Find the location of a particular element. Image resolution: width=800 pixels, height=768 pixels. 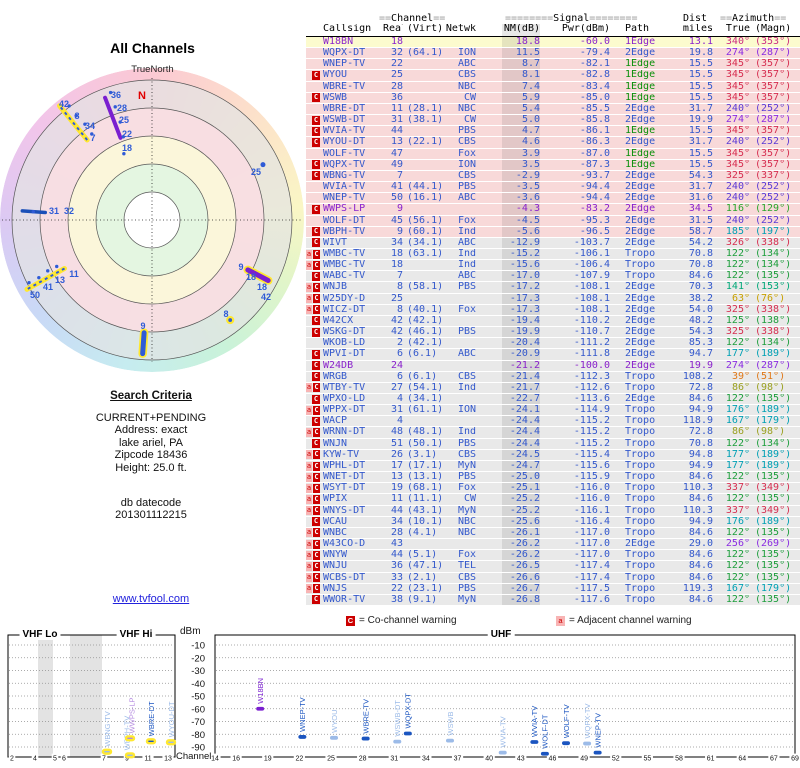

cell-distance: 84.6 is located at coordinates (700, 532).